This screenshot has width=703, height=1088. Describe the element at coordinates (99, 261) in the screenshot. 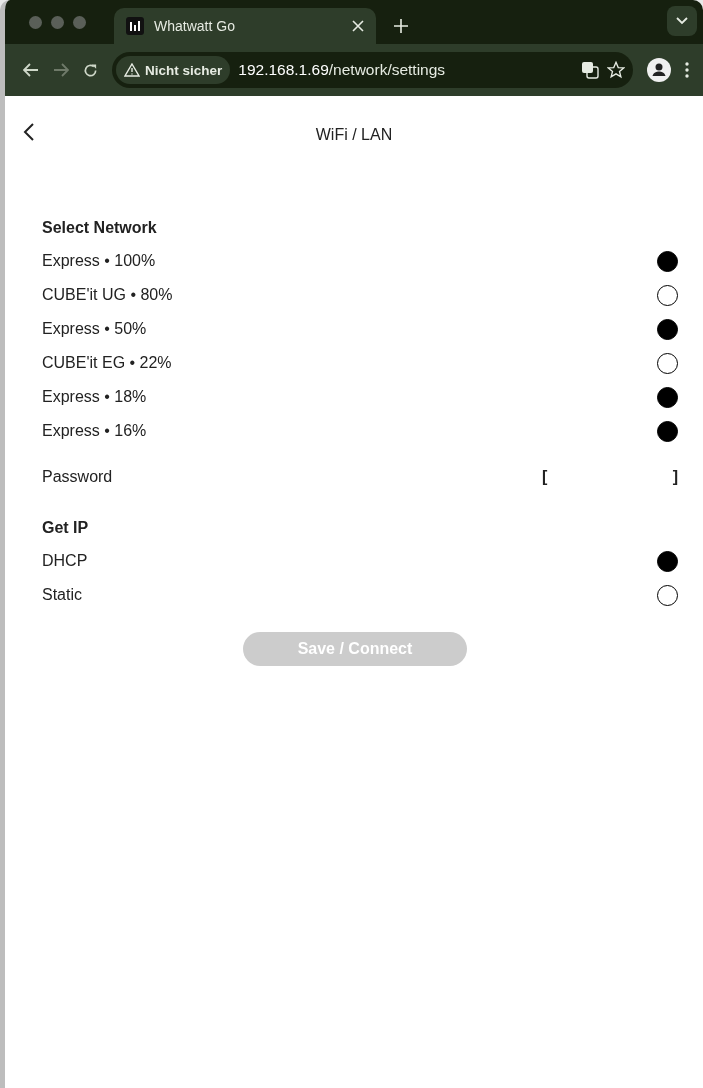

I see `network-label: Express • 100%` at that location.